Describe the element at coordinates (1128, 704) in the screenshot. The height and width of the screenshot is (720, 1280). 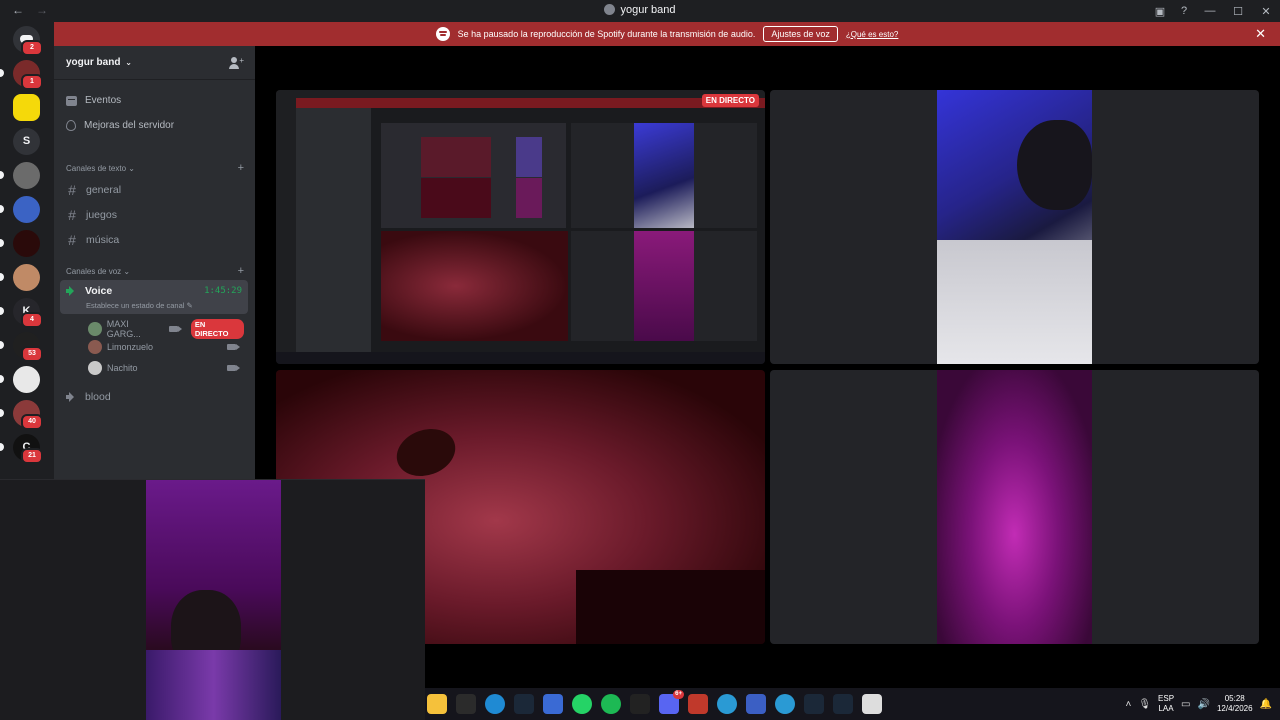
I see `chevron-up-icon: ˄` at that location.